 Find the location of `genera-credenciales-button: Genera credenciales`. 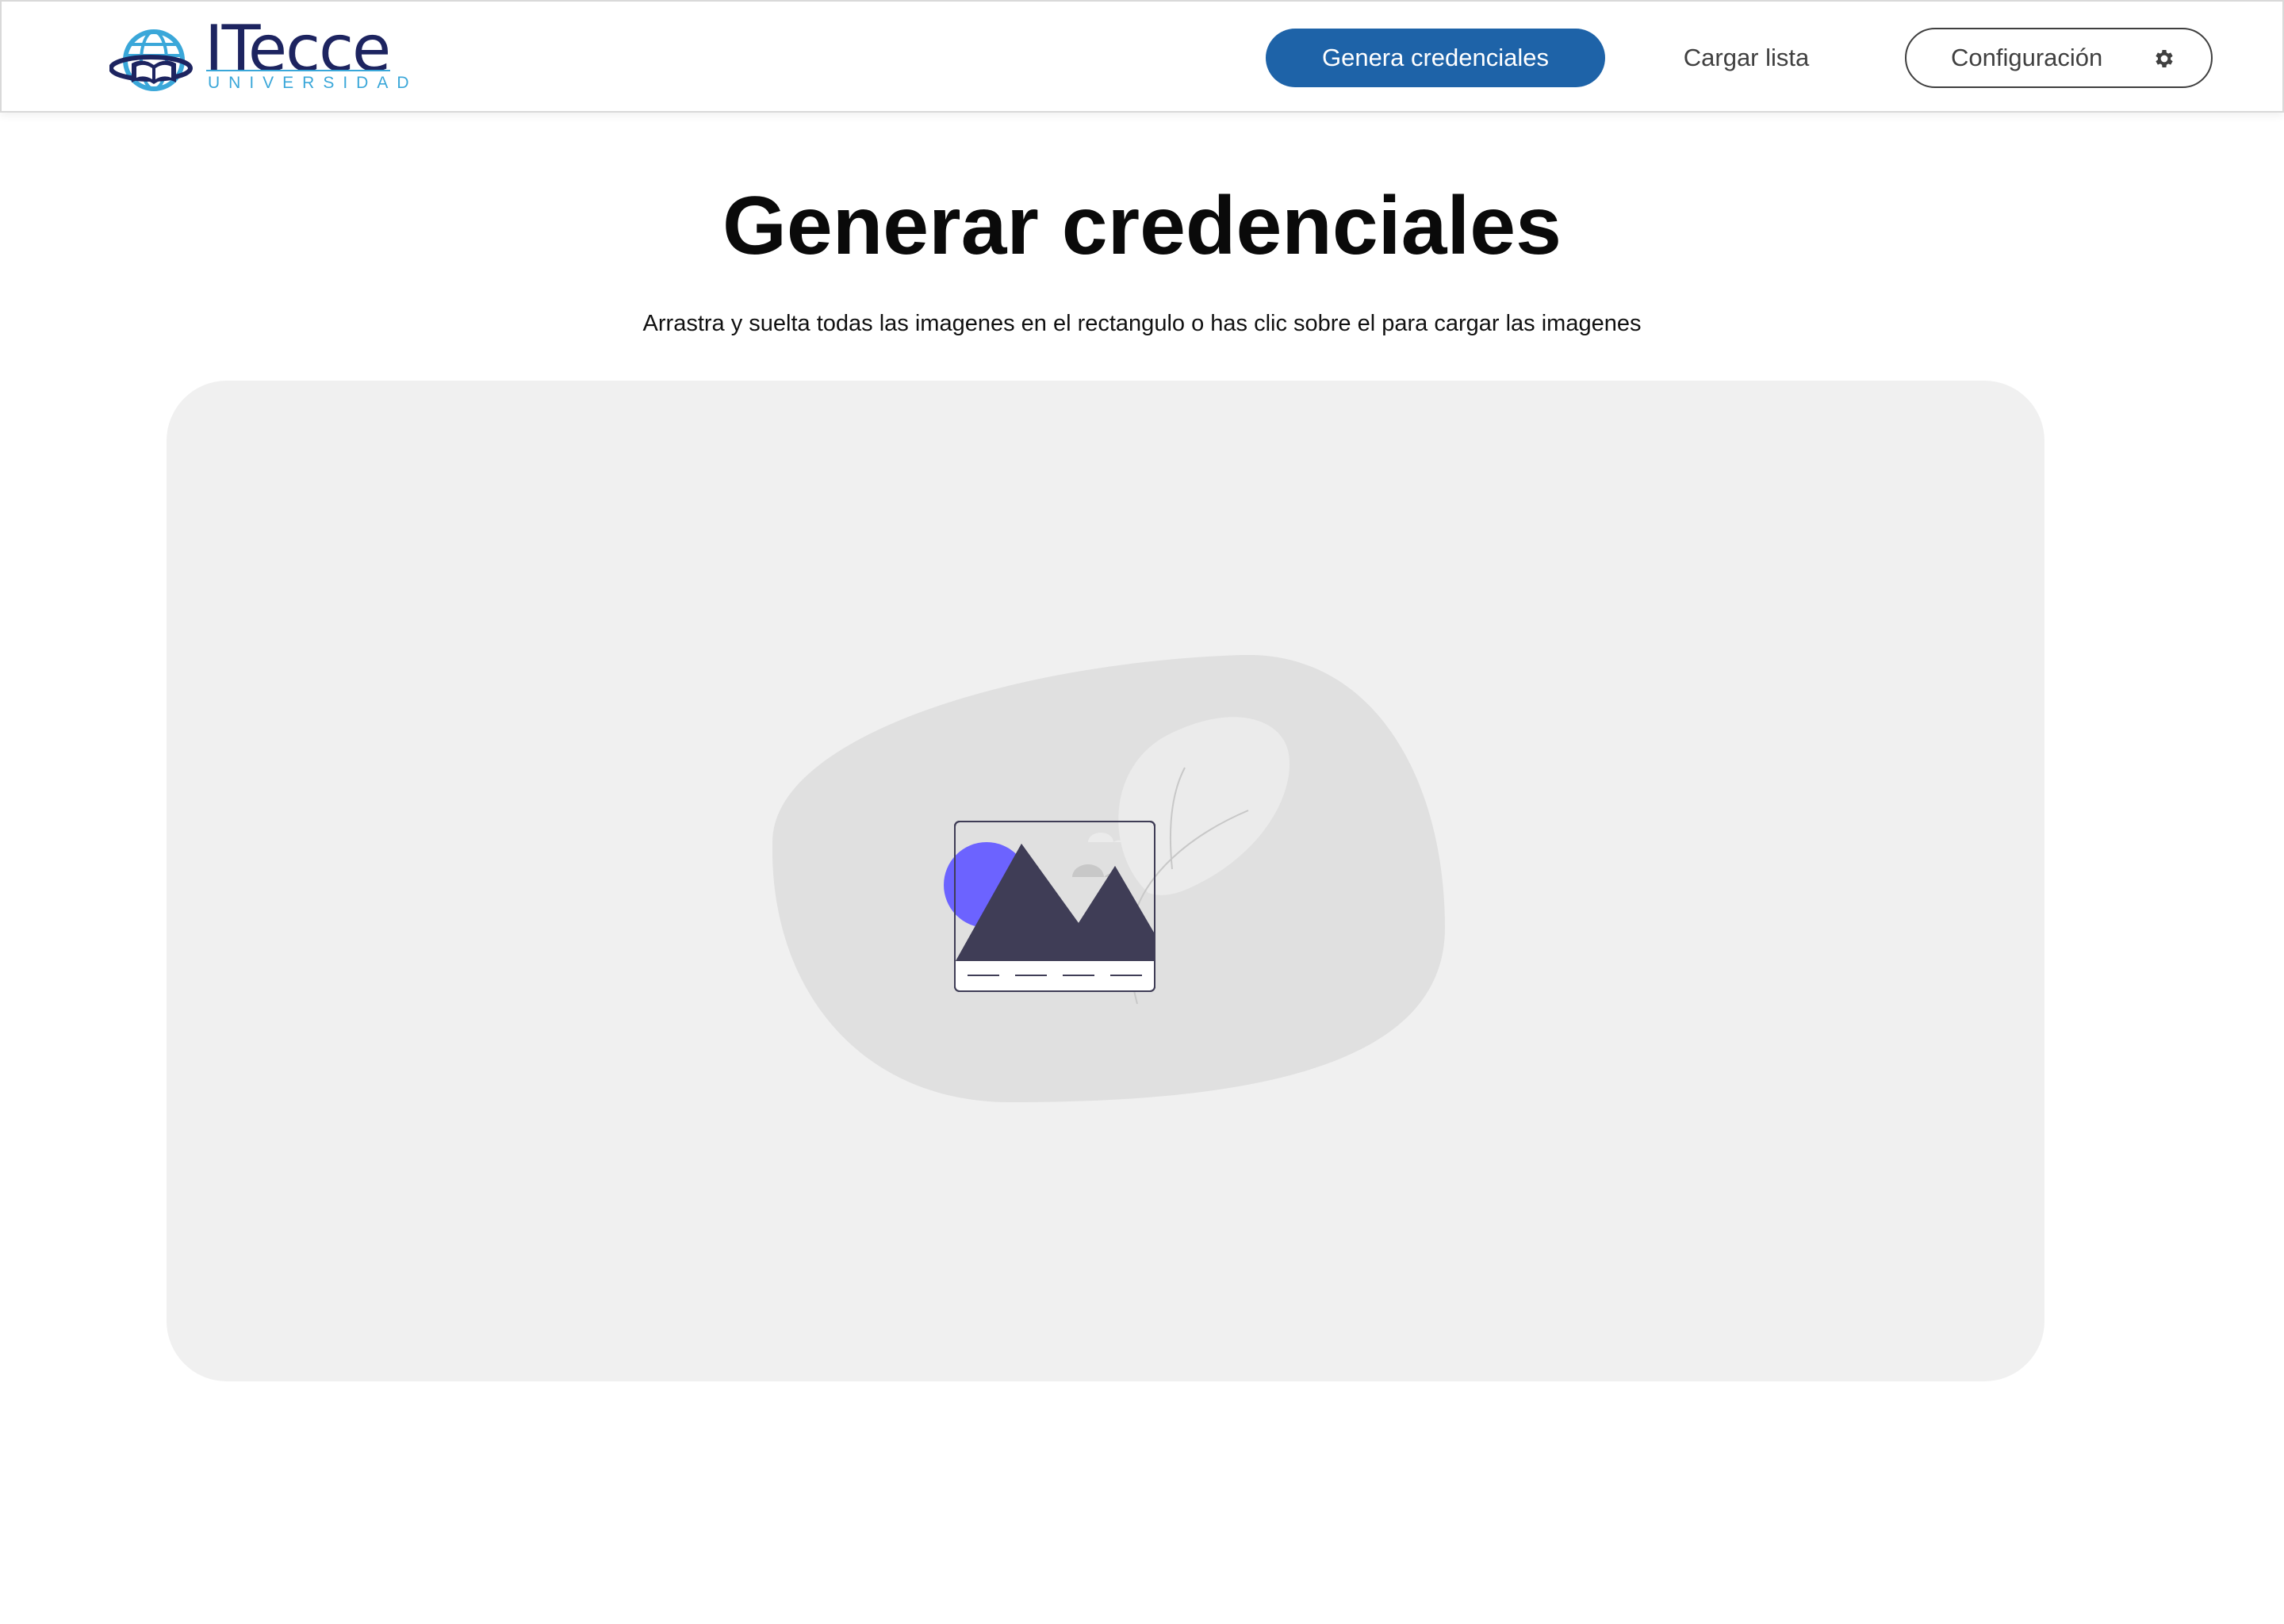

genera-credenciales-button: Genera credenciales is located at coordinates (1435, 58).